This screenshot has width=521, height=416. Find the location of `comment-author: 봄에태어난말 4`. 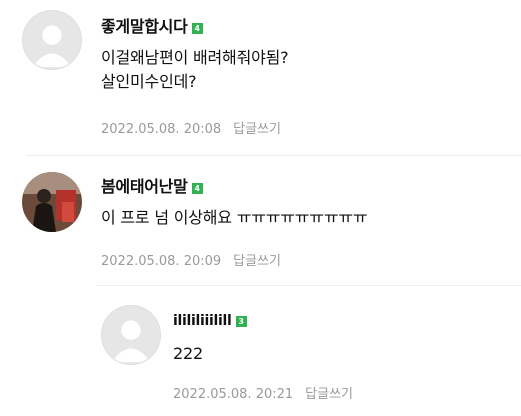

comment-author: 봄에태어난말 4 is located at coordinates (152, 185).